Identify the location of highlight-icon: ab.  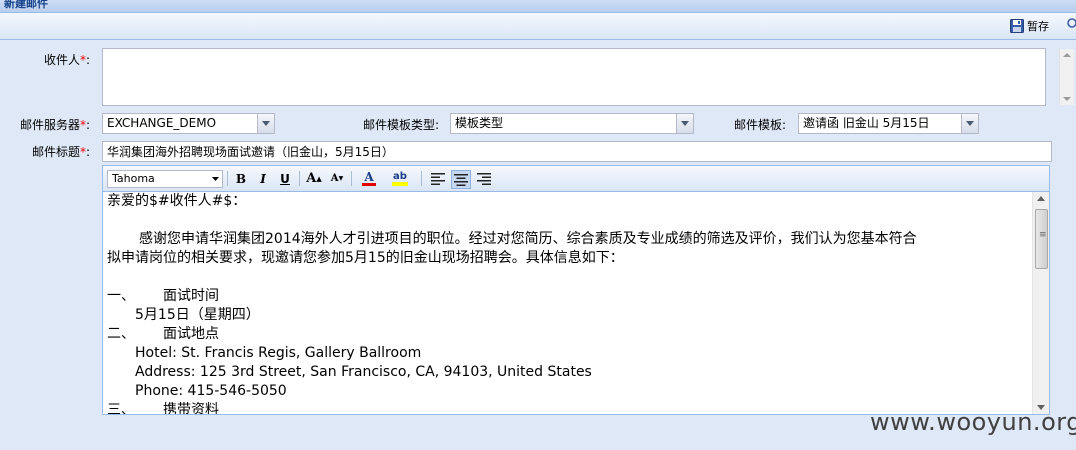
(400, 176).